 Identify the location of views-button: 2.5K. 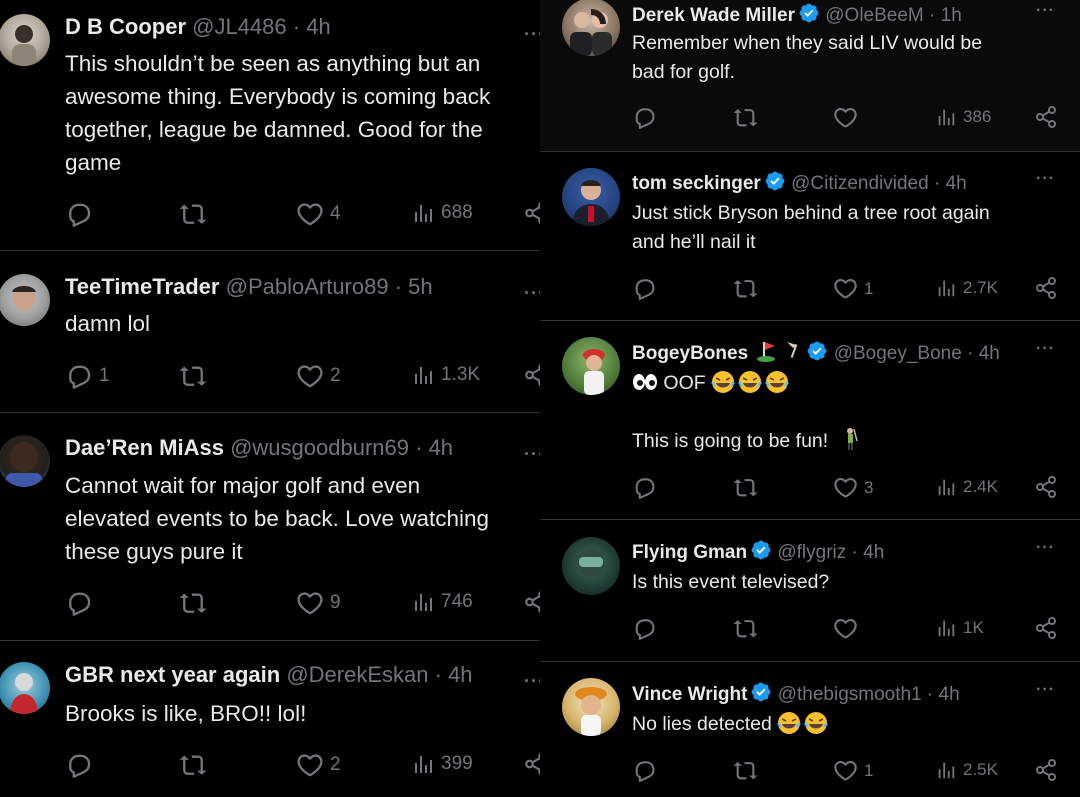
(966, 770).